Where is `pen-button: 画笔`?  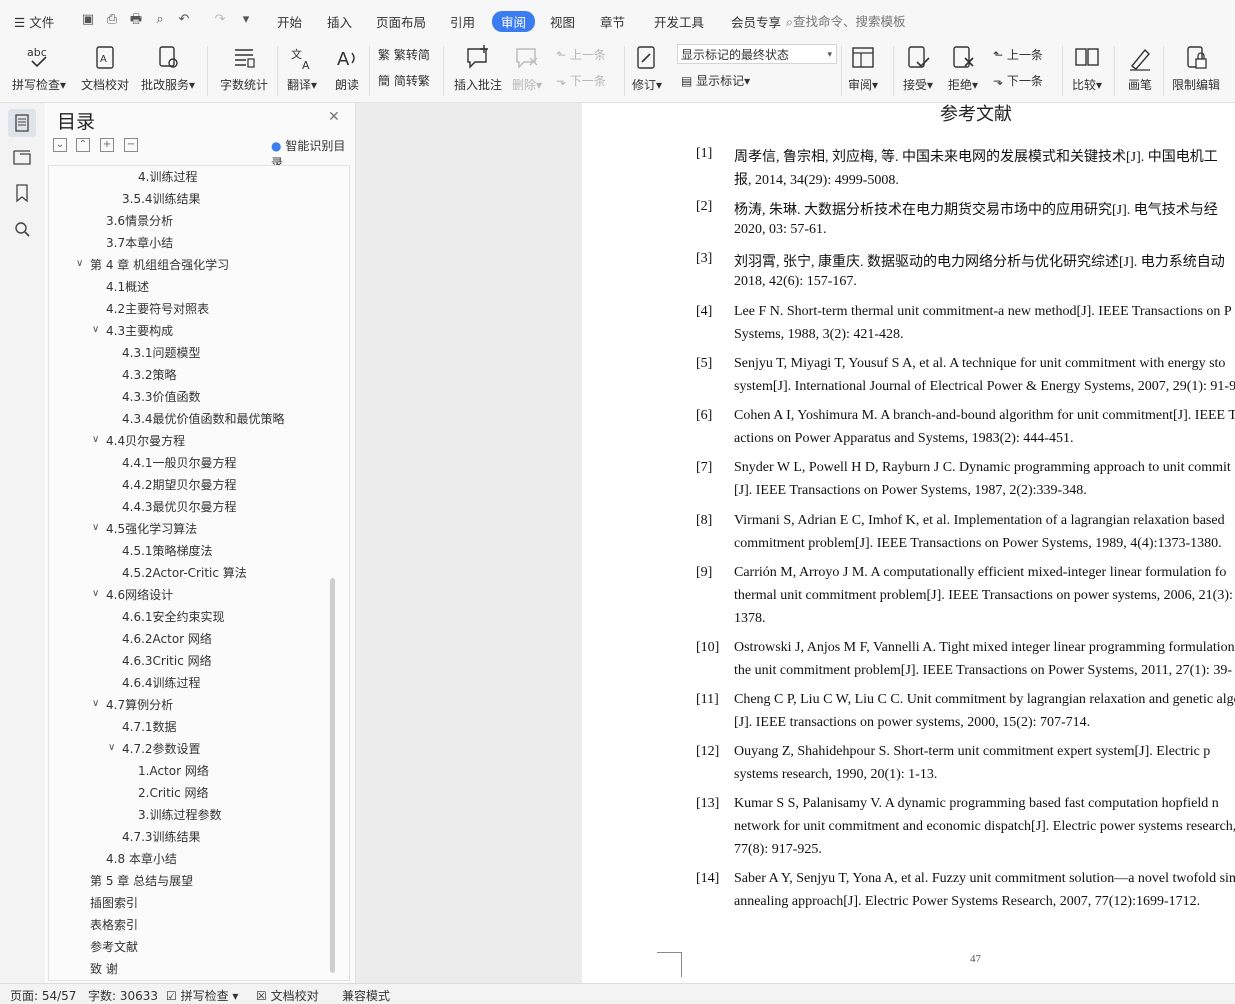
pen-button: 画笔 is located at coordinates (1140, 68).